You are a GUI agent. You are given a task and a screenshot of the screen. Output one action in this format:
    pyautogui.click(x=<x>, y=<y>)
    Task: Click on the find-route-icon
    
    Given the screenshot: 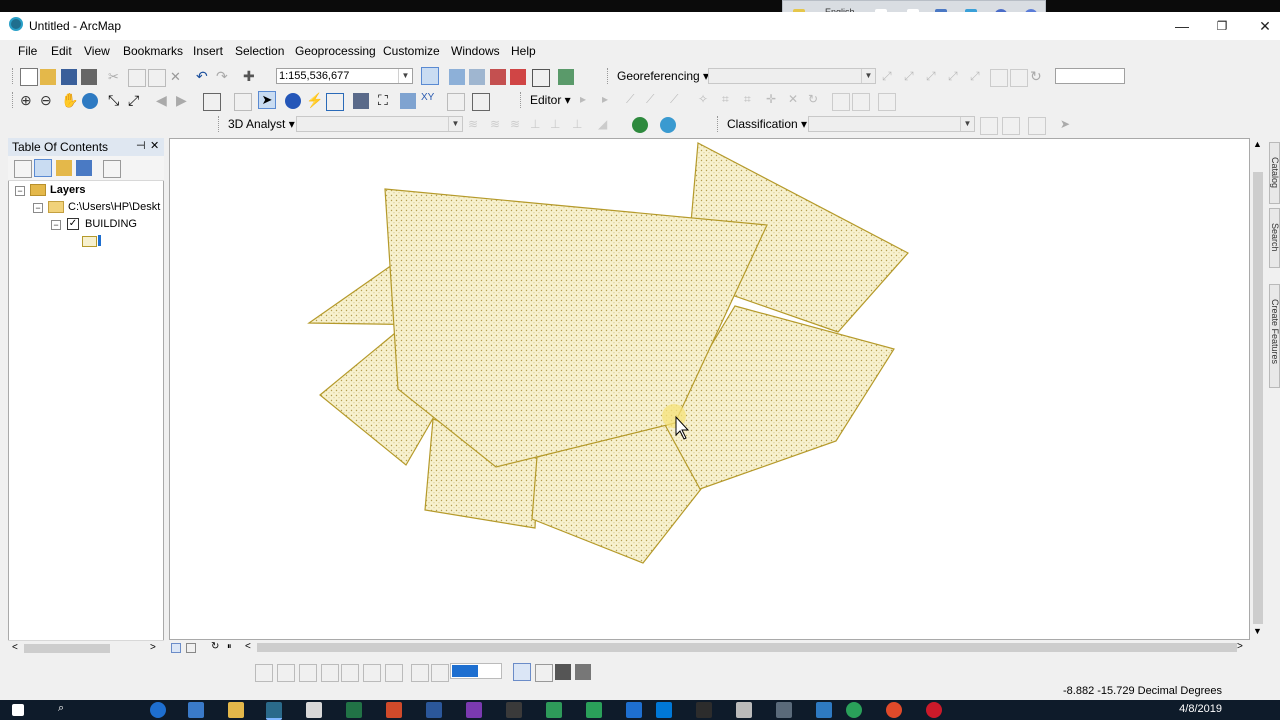 What is the action you would take?
    pyautogui.click(x=408, y=101)
    